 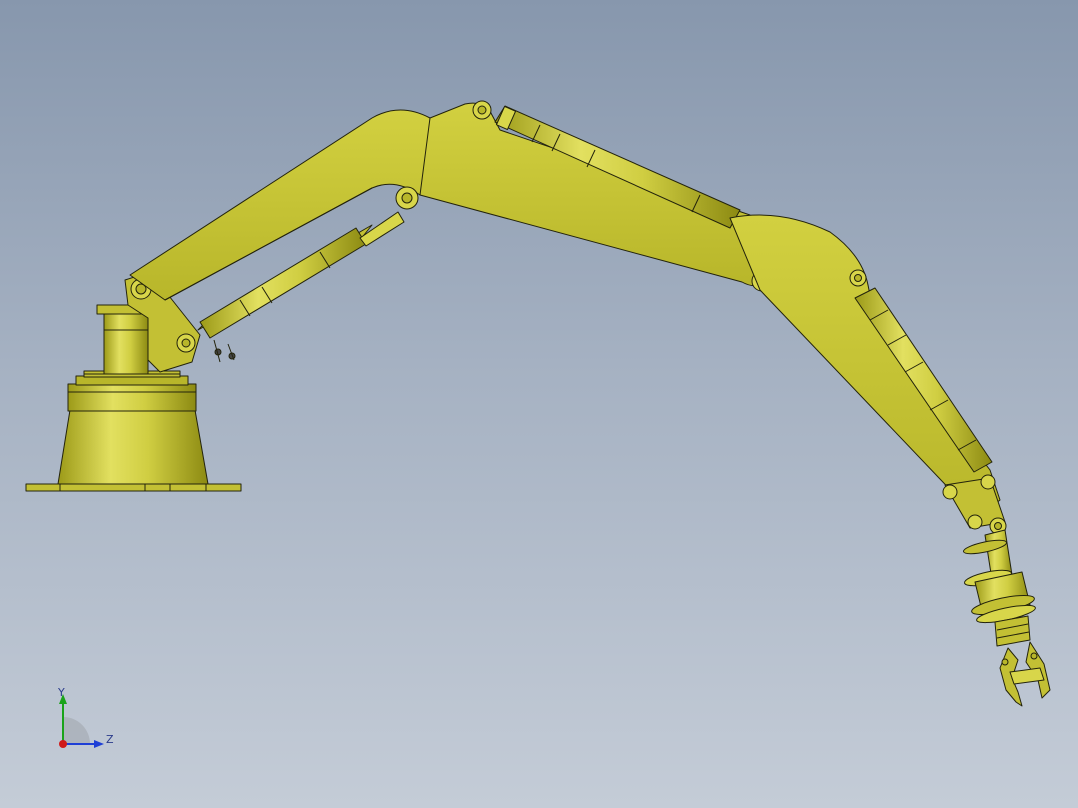 What do you see at coordinates (63, 744) in the screenshot?
I see `x-axis-dot` at bounding box center [63, 744].